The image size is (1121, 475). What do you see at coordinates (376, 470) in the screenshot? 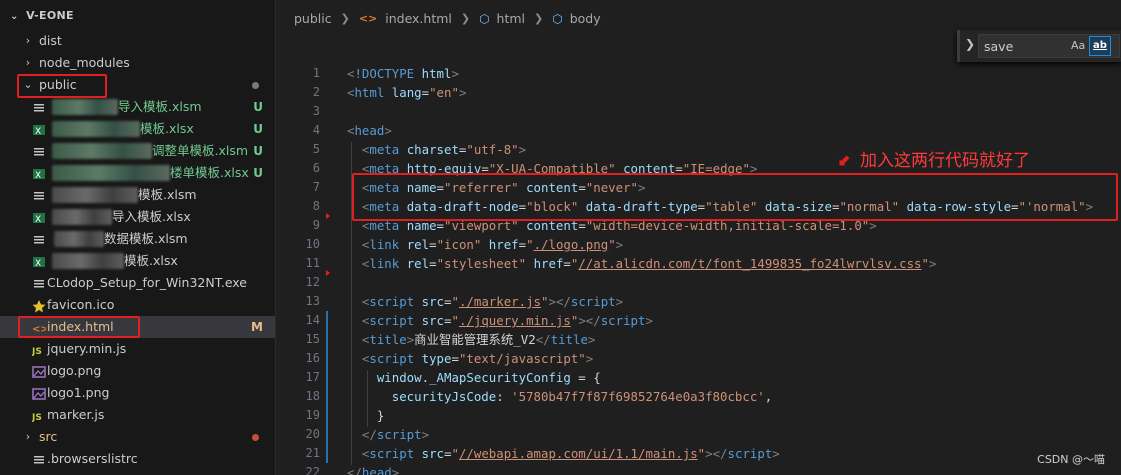
I see `code-token: head` at bounding box center [376, 470].